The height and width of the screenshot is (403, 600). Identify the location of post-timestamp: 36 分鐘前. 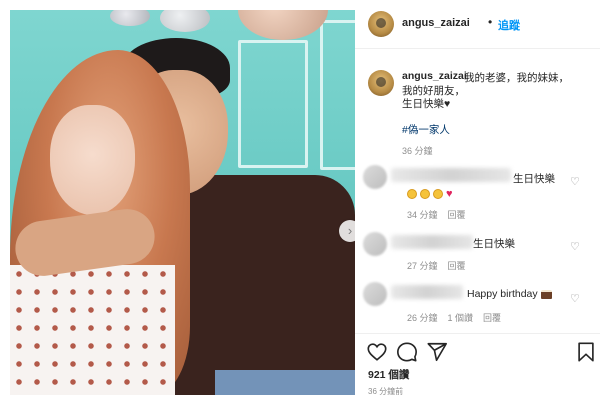
(385, 391).